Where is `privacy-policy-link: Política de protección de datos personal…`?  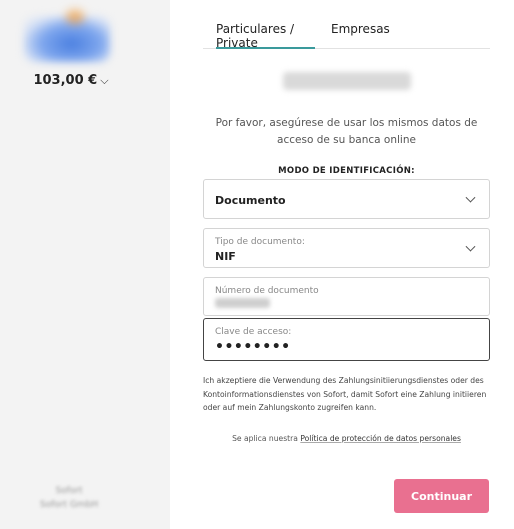 privacy-policy-link: Política de protección de datos personal… is located at coordinates (380, 438).